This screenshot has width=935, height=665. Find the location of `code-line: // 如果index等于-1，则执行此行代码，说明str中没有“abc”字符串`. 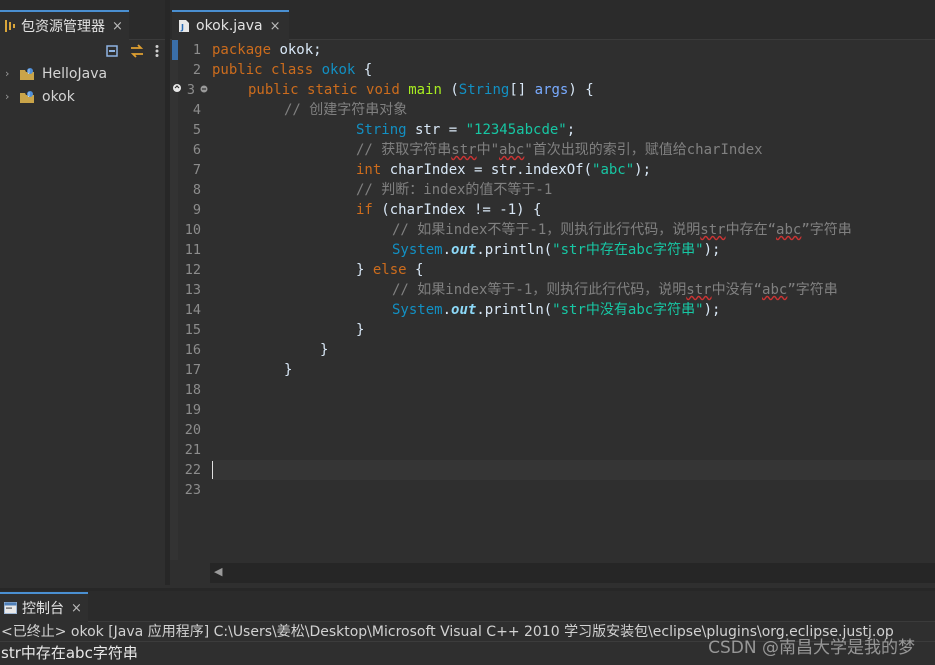

code-line: // 如果index等于-1，则执行此行代码，说明str中没有“abc”字符串 is located at coordinates (615, 290).